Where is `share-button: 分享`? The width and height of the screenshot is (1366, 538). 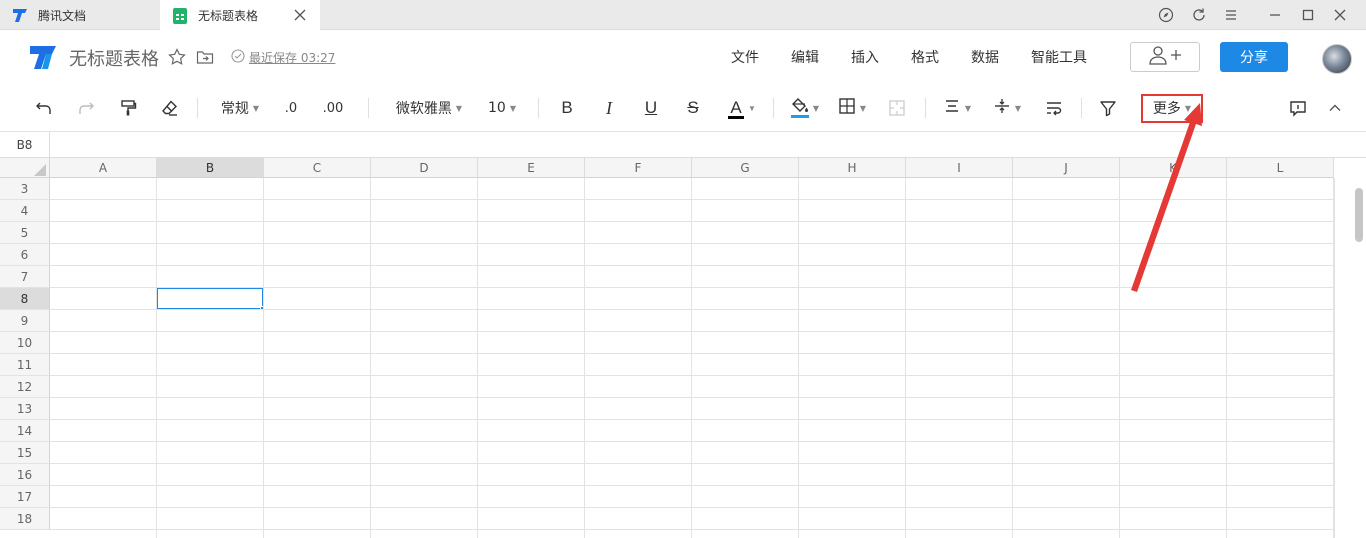
share-button: 分享 is located at coordinates (1254, 57).